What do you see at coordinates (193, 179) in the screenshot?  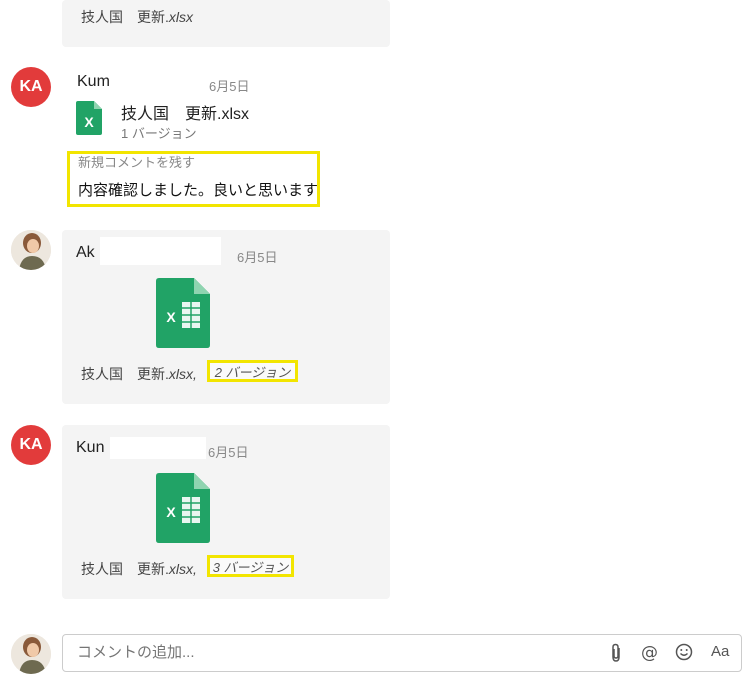 I see `comment-highlight: 新規コメントを残す 内容確認しました。良いと思います` at bounding box center [193, 179].